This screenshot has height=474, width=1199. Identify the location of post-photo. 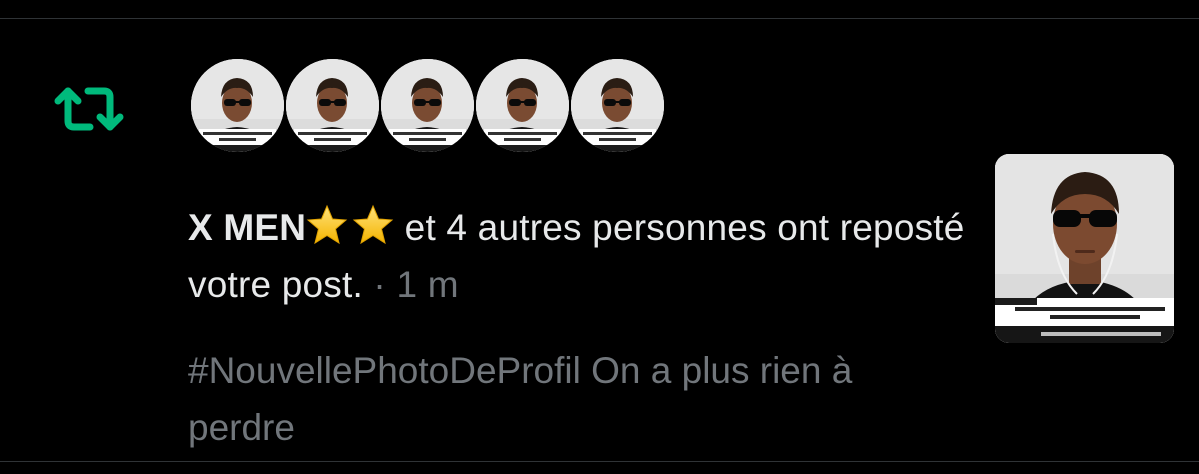
(1084, 248).